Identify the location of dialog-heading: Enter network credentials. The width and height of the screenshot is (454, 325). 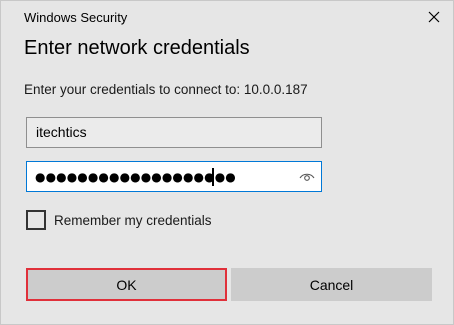
(137, 48).